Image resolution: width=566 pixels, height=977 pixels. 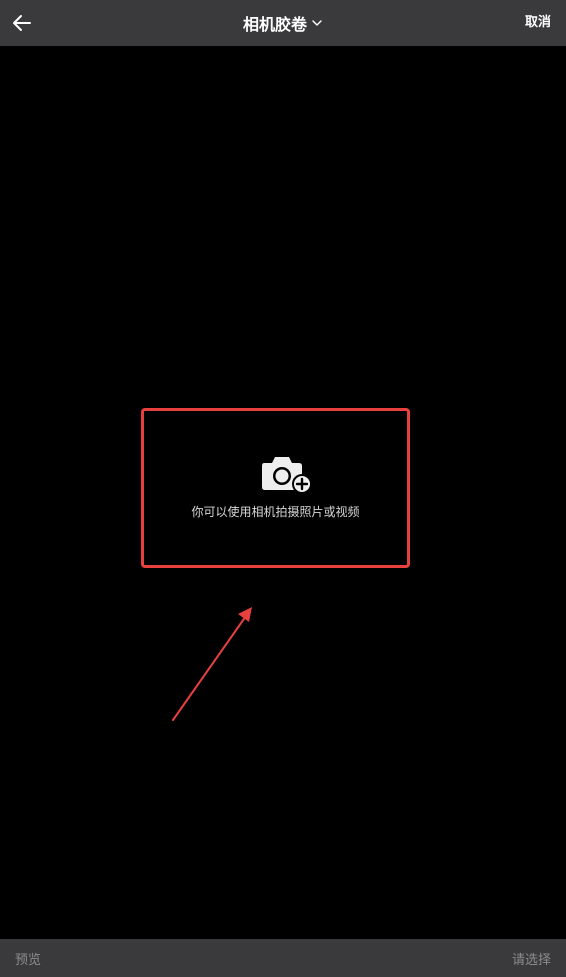 I want to click on chevron-down-icon, so click(x=317, y=23).